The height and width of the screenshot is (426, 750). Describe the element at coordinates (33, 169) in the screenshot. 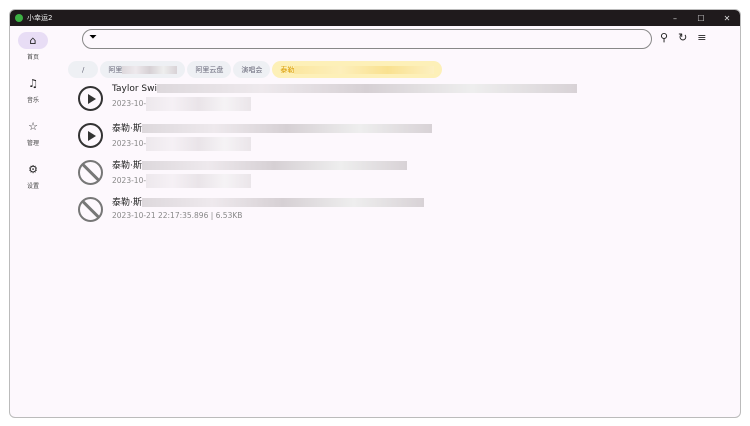

I see `gear-icon: ⚙` at that location.